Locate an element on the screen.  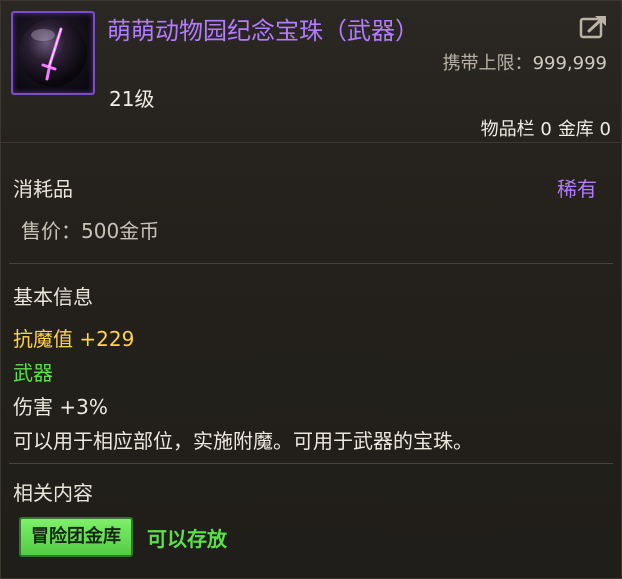
item-name: 萌萌动物园纪念宝珠（武器） is located at coordinates (263, 31).